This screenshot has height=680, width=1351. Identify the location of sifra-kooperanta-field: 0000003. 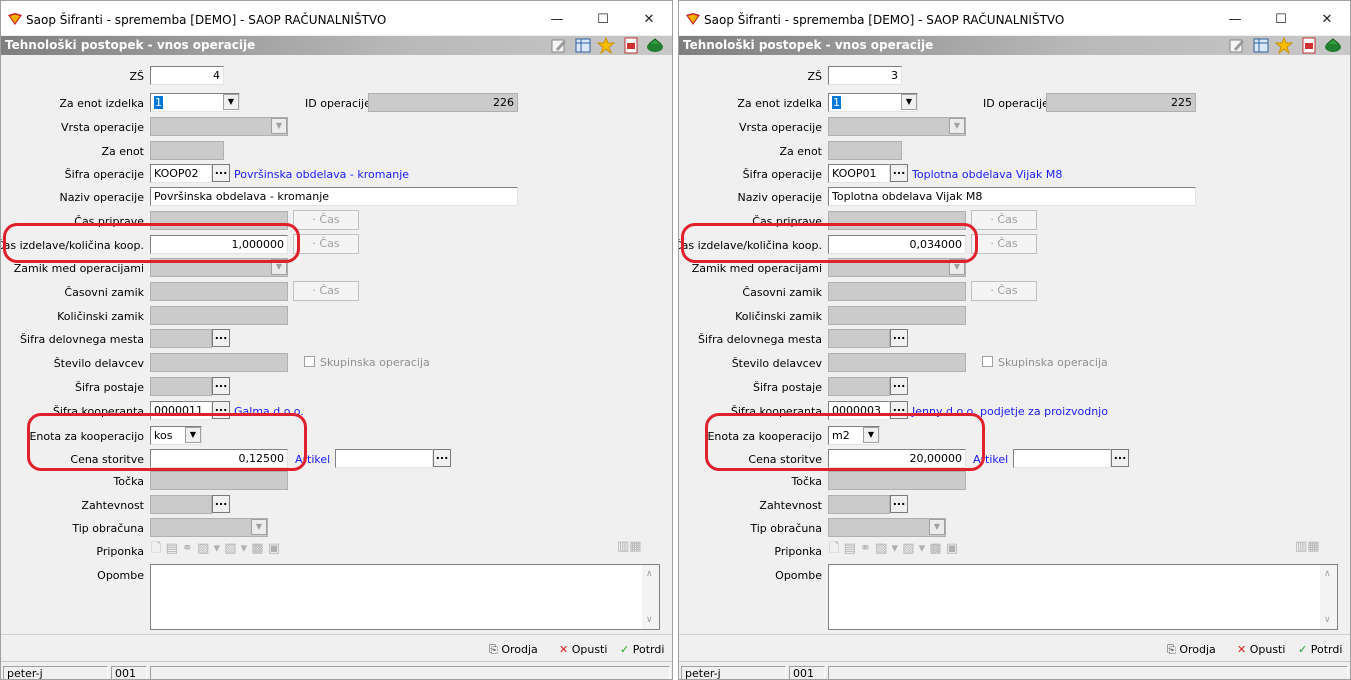
(859, 410).